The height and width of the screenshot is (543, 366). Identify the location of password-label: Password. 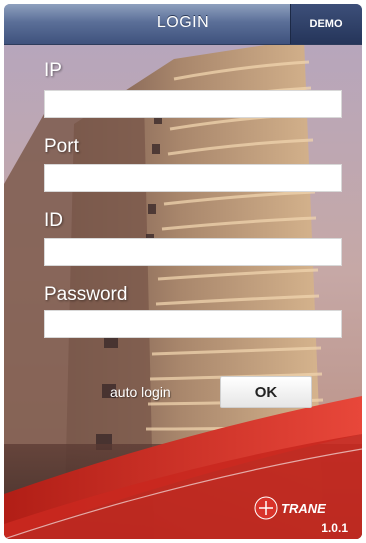
(86, 294).